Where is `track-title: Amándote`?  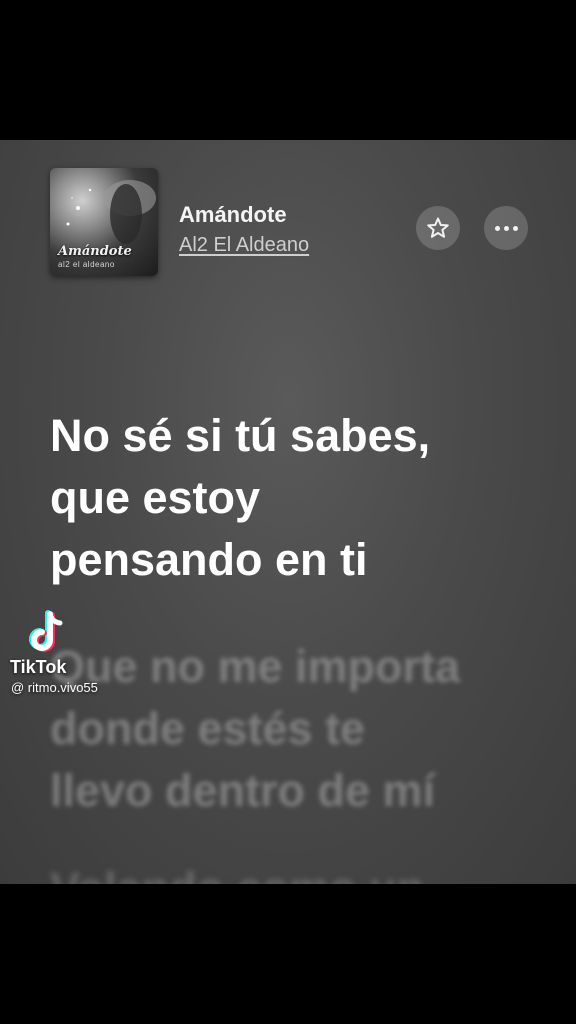
track-title: Amándote is located at coordinates (233, 214).